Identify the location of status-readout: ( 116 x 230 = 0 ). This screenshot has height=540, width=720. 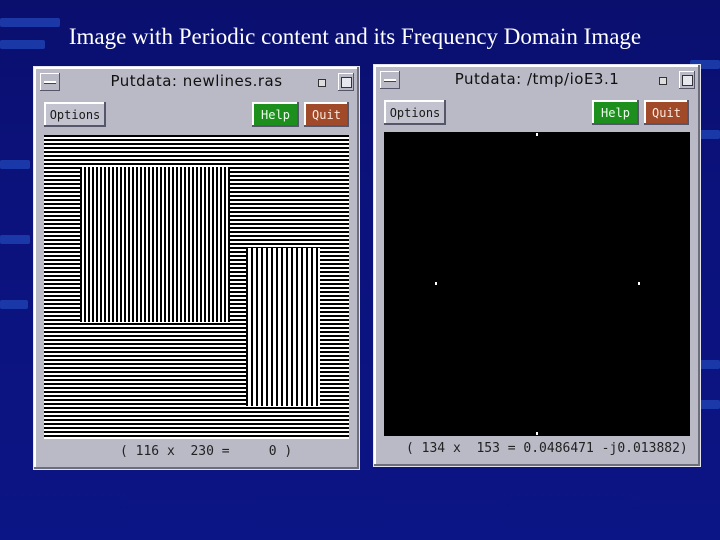
(206, 451).